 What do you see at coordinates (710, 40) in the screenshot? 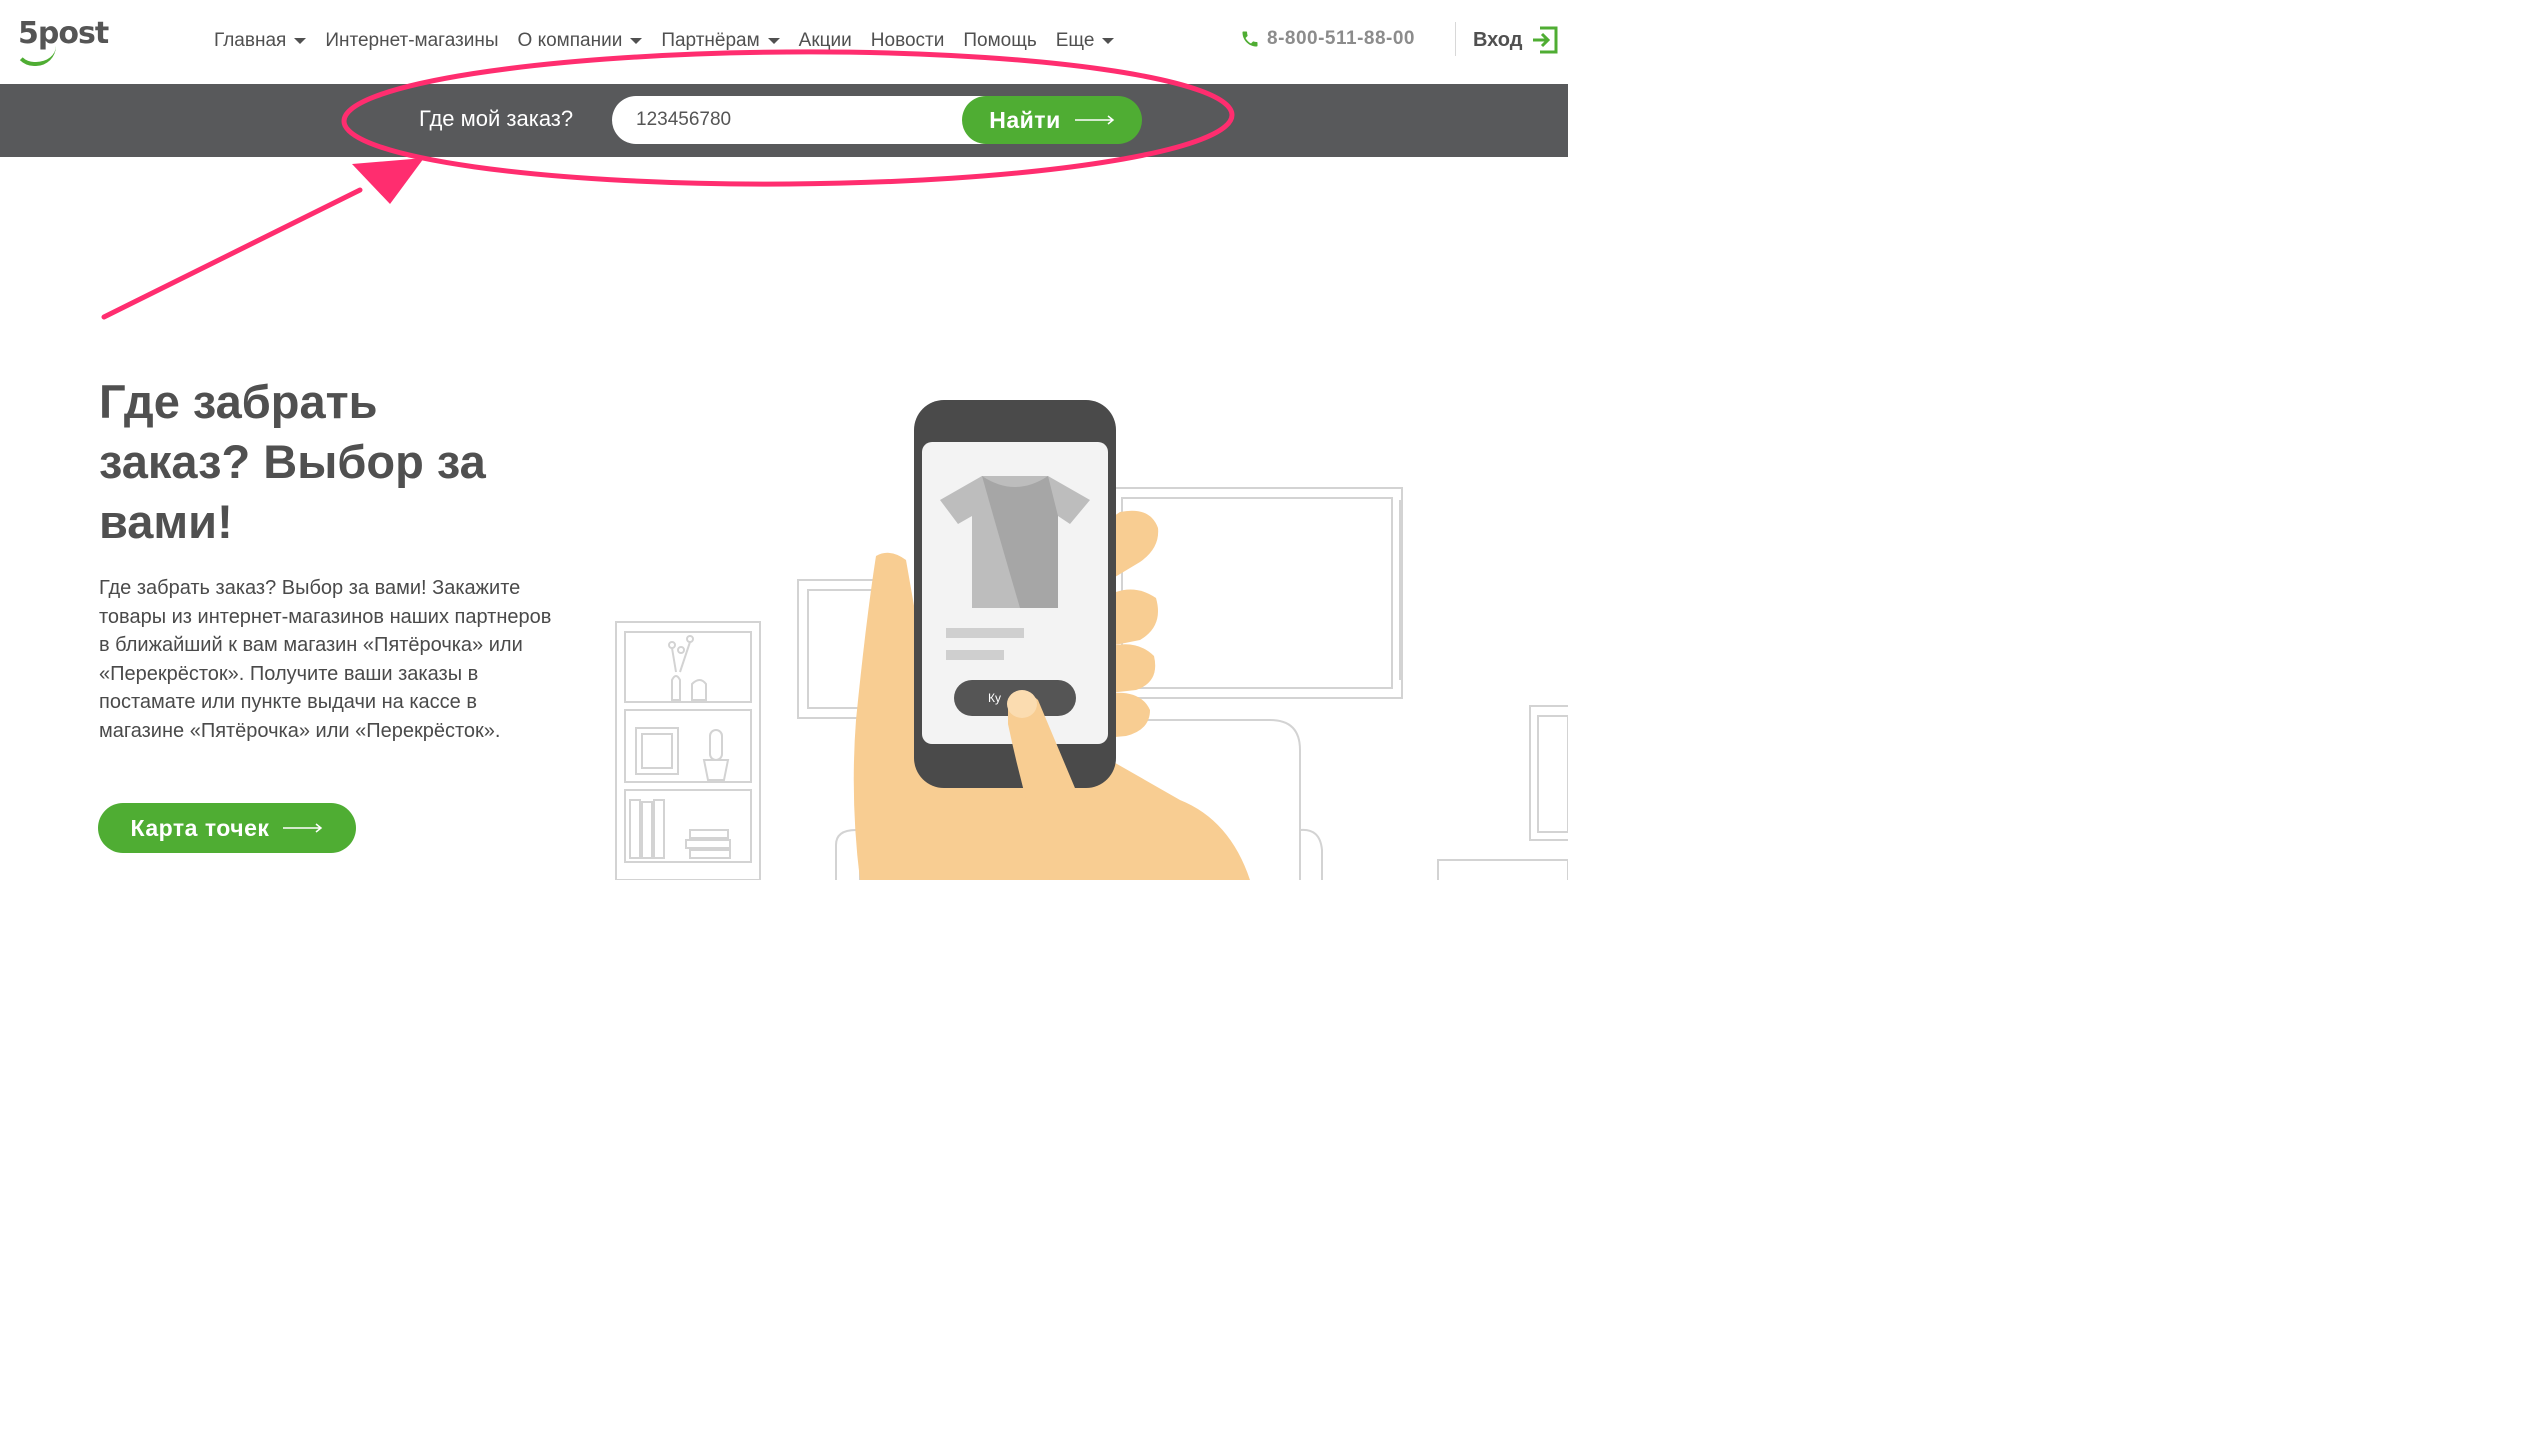
I see `nav-item-label: Партнёрам` at bounding box center [710, 40].